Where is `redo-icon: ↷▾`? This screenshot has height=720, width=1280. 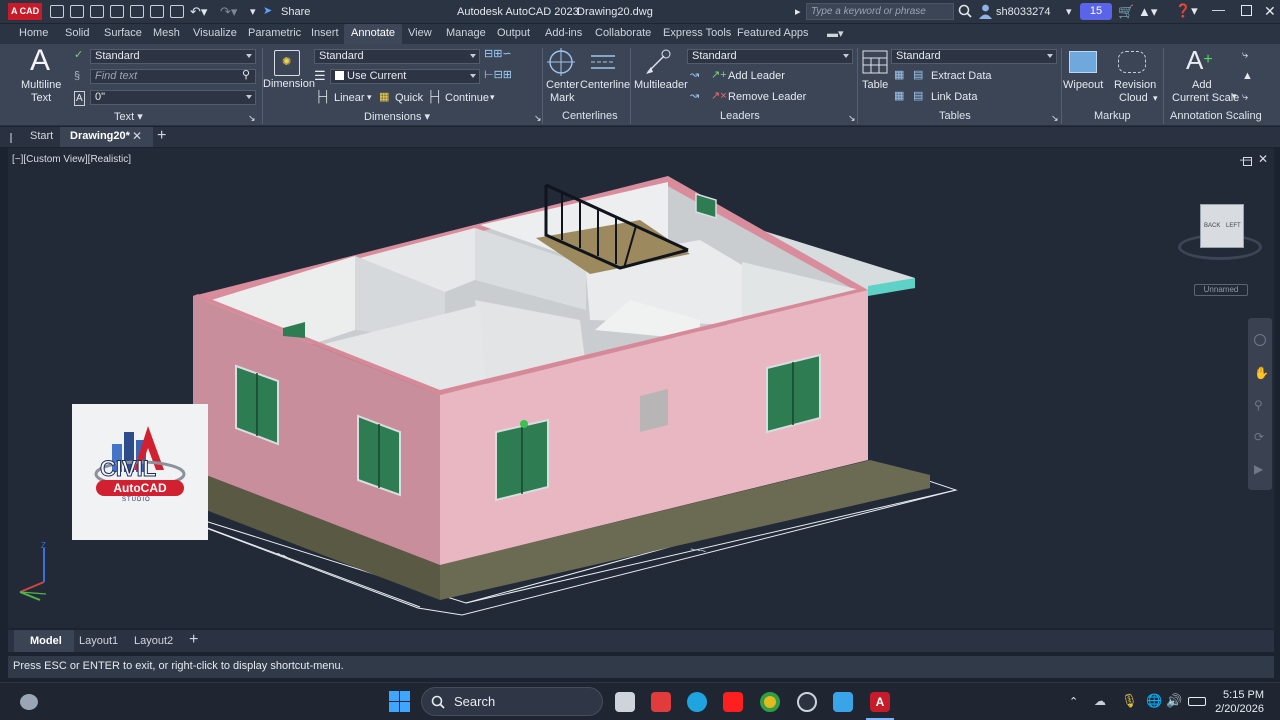 redo-icon: ↷▾ is located at coordinates (228, 12).